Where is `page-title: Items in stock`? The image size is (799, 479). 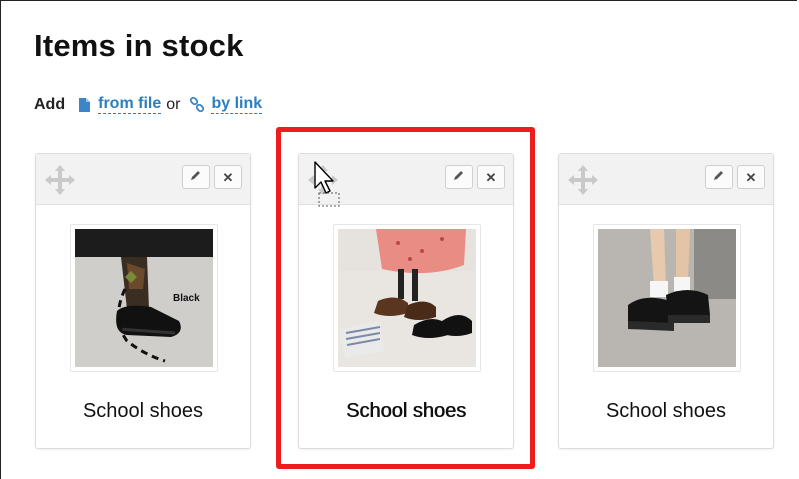 page-title: Items in stock is located at coordinates (139, 45).